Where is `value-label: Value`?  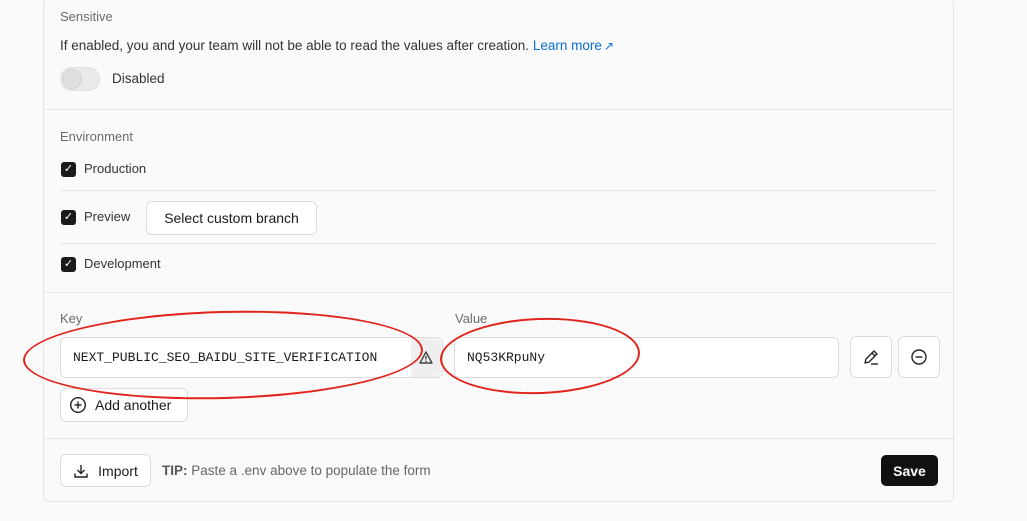
value-label: Value is located at coordinates (471, 318).